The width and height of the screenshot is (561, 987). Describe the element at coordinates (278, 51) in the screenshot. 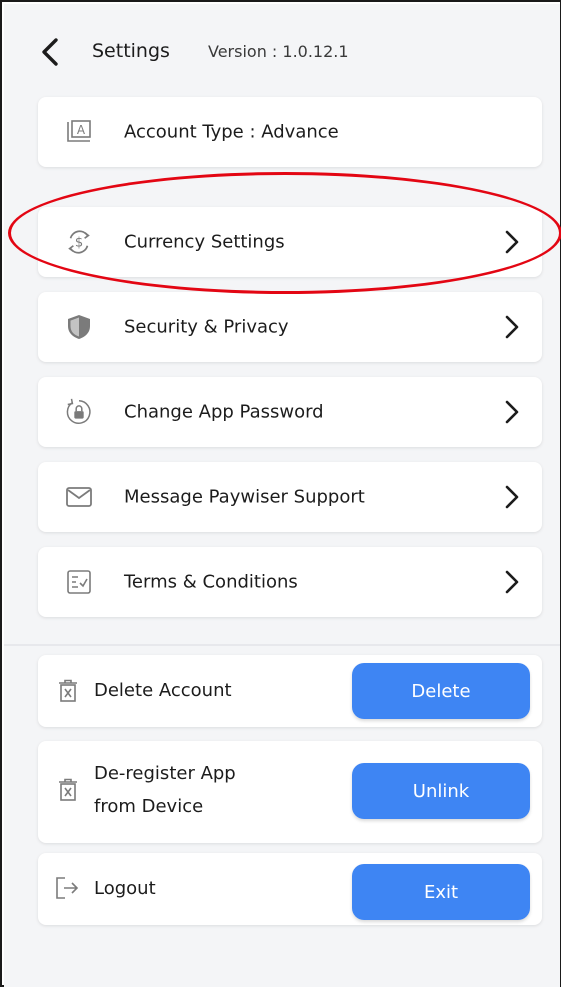

I see `version-label: Version : 1.0.12.1` at that location.